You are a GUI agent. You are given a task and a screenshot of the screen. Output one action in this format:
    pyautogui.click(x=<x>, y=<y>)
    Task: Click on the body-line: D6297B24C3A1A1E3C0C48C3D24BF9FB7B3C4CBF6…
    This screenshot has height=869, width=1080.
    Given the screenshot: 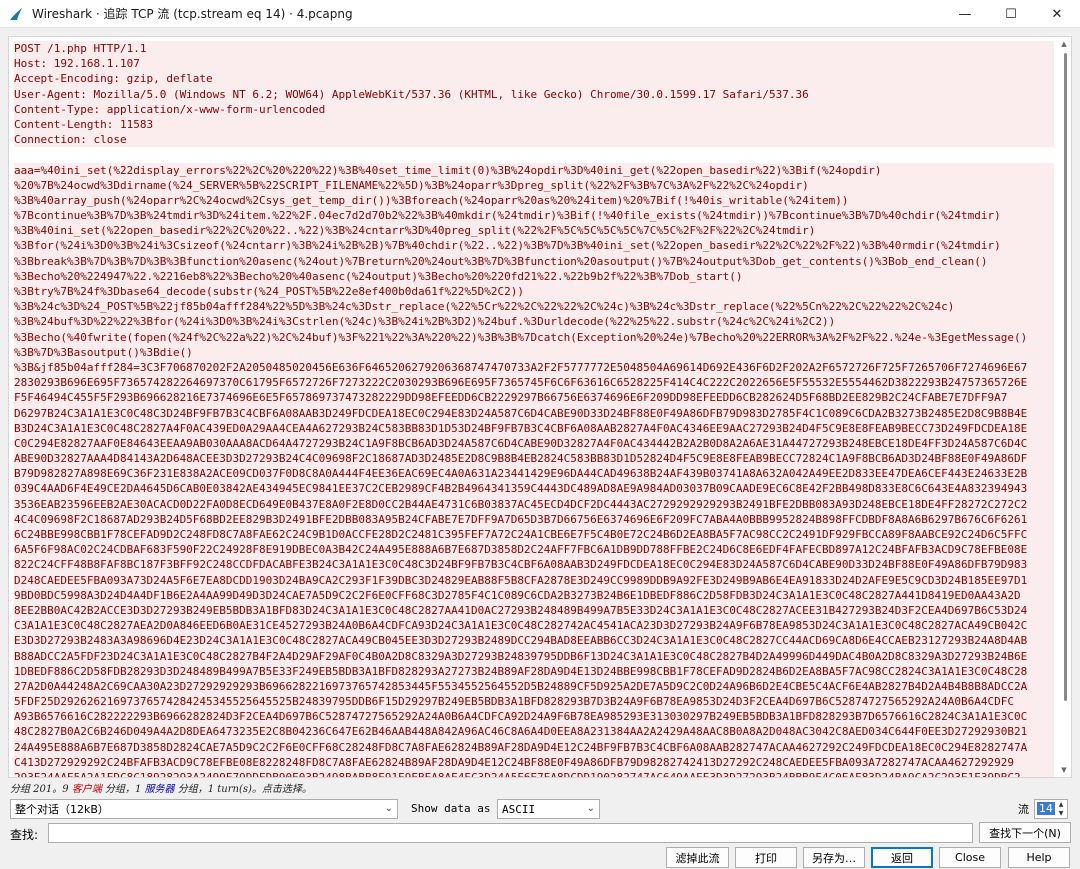 What is the action you would take?
    pyautogui.click(x=534, y=413)
    